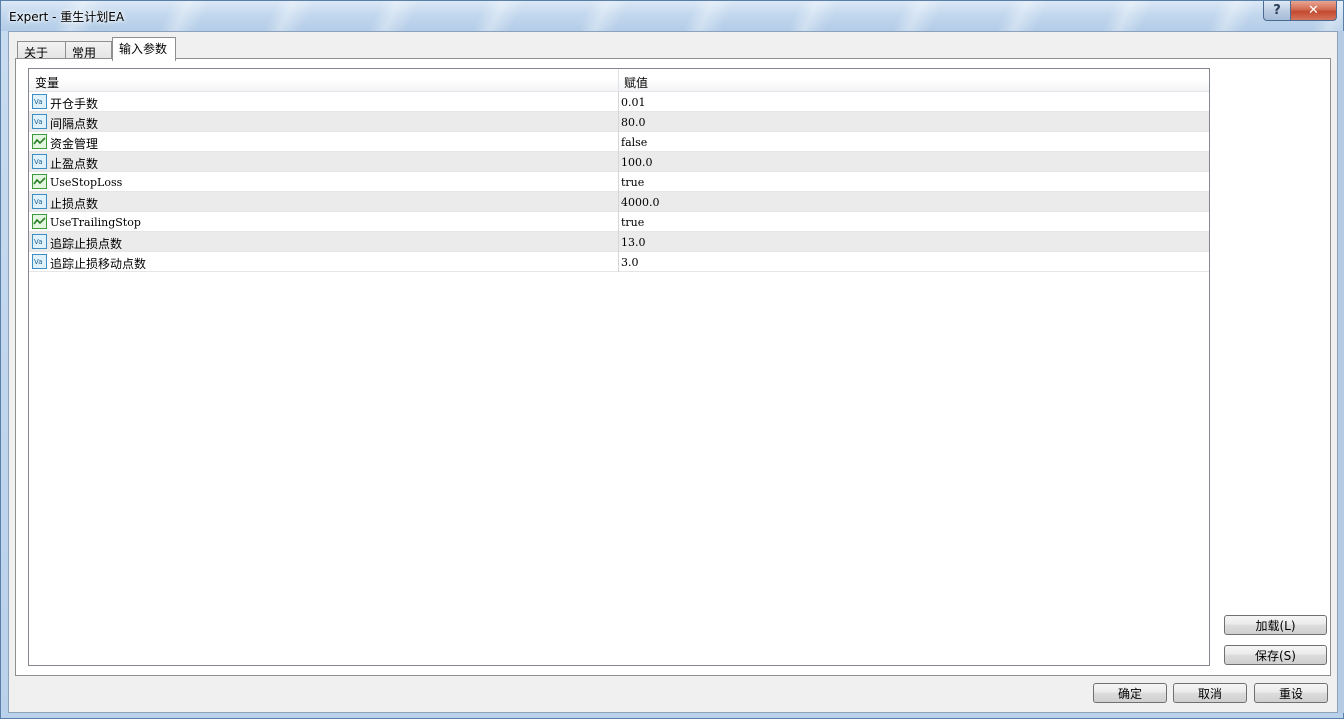 The image size is (1344, 719). I want to click on variable-value: 0.01, so click(633, 102).